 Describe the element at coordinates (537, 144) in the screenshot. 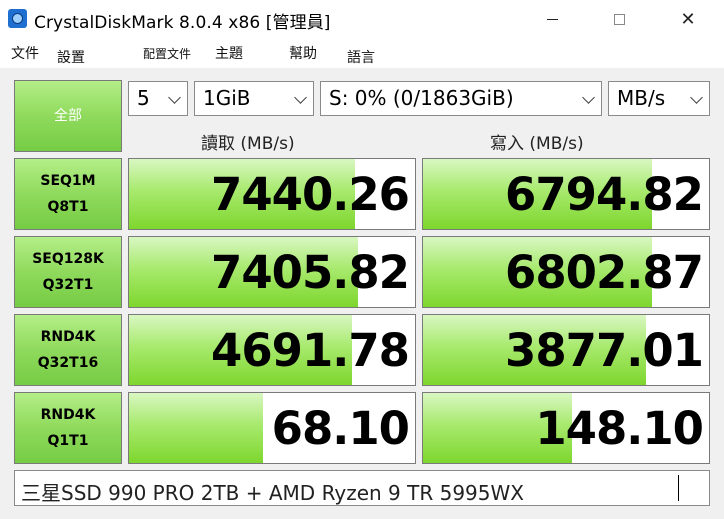

I see `write-column-header: 寫入 (MB/s)` at that location.